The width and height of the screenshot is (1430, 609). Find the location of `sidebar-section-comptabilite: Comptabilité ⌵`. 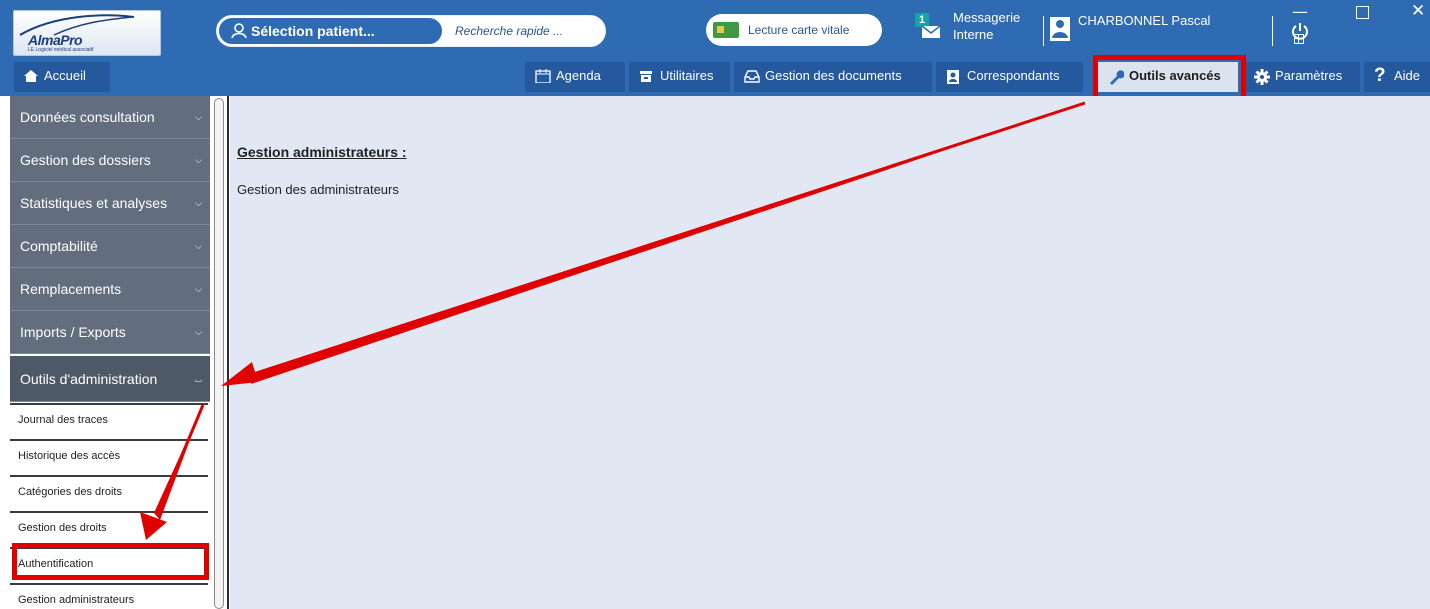

sidebar-section-comptabilite: Comptabilité ⌵ is located at coordinates (110, 246).